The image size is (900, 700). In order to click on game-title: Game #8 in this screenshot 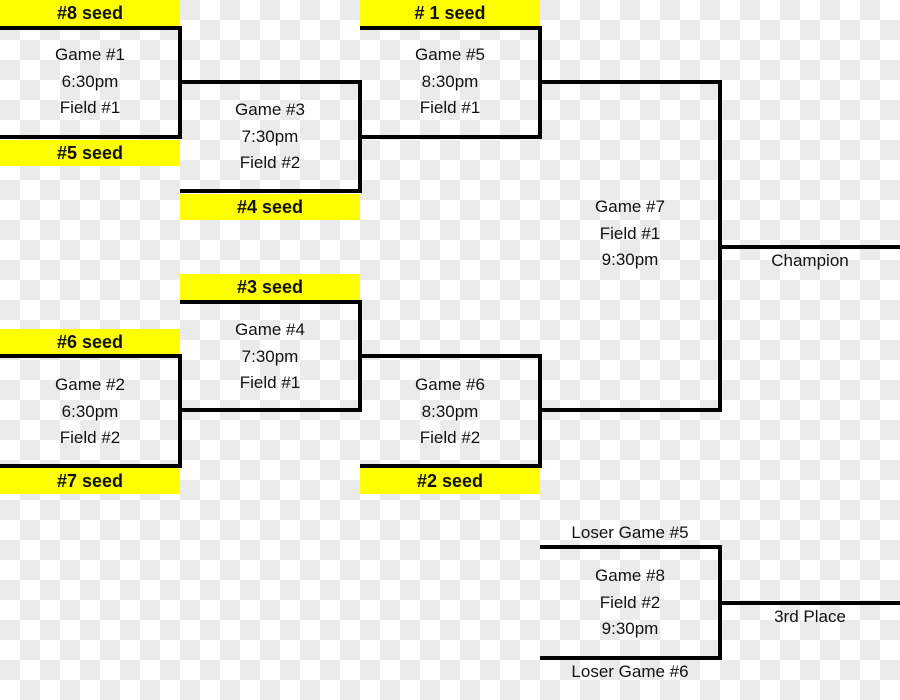, I will do `click(630, 575)`.